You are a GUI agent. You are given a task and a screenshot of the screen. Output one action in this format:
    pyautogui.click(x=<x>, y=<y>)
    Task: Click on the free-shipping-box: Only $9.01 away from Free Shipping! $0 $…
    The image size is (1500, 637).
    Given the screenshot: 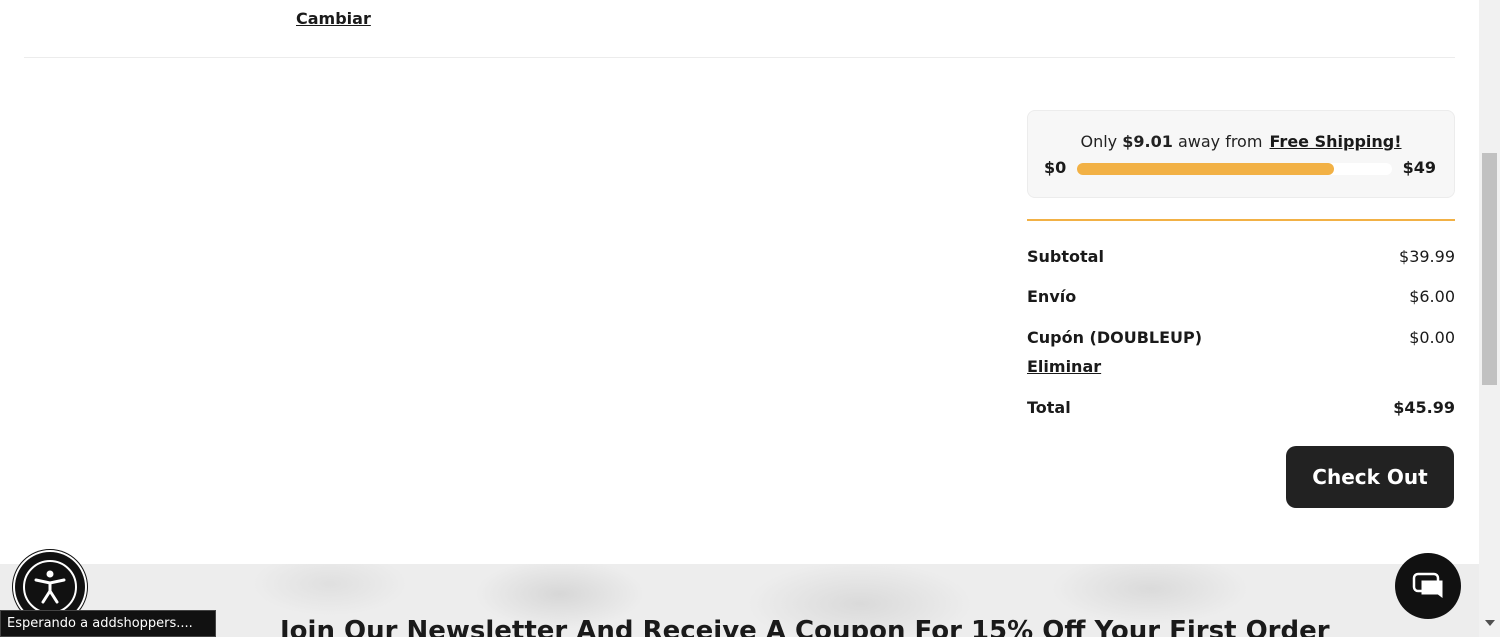 What is the action you would take?
    pyautogui.click(x=1241, y=154)
    